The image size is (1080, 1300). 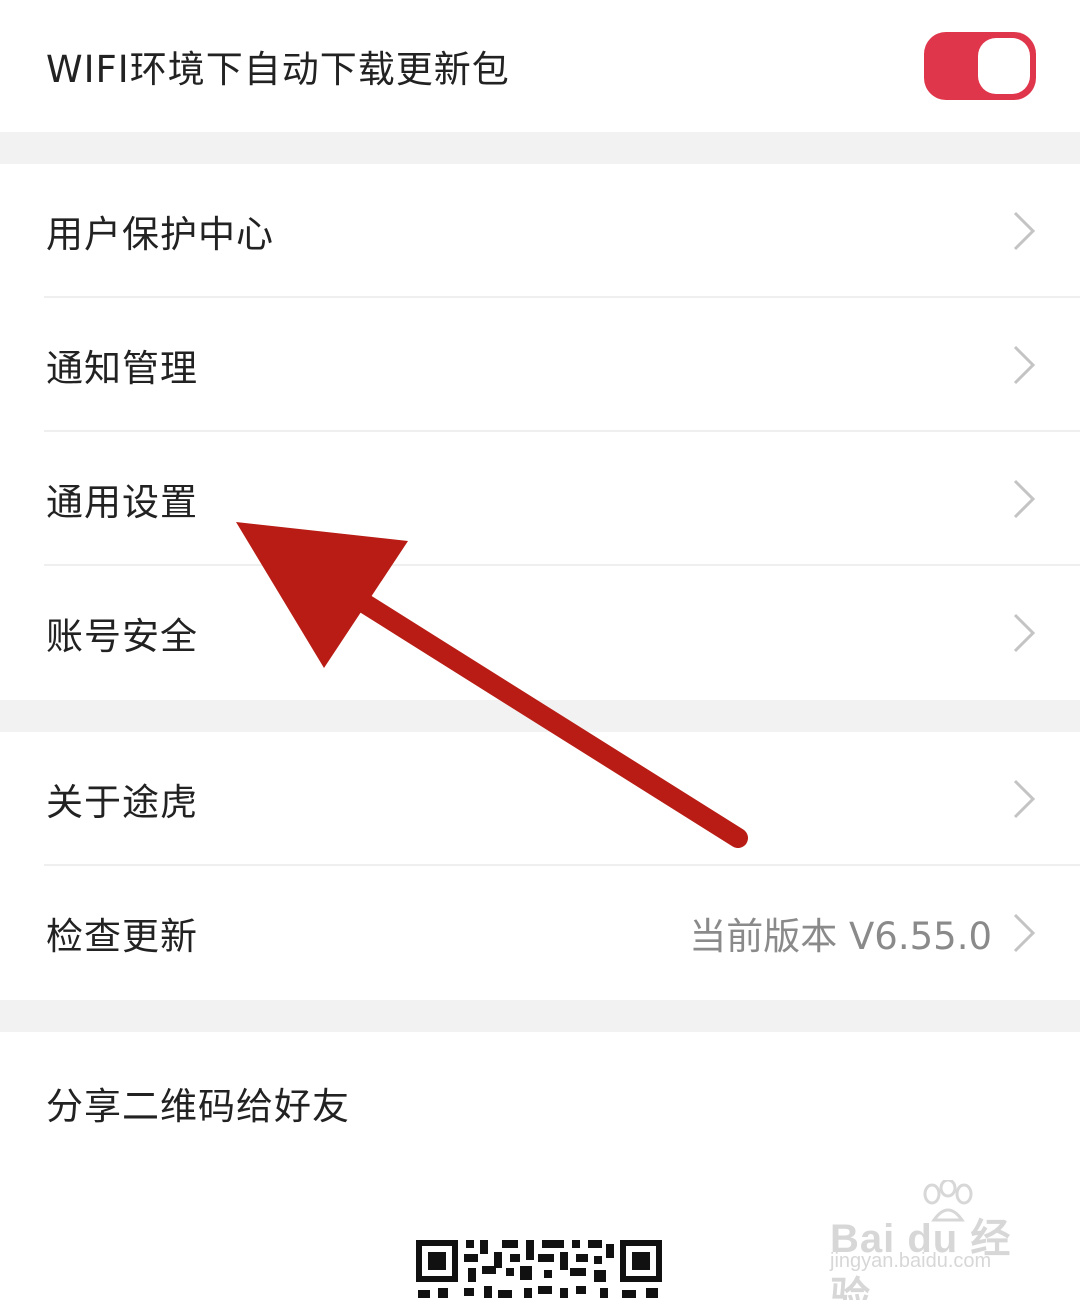 What do you see at coordinates (540, 231) in the screenshot?
I see `row-user-protection: 用户保护中心` at bounding box center [540, 231].